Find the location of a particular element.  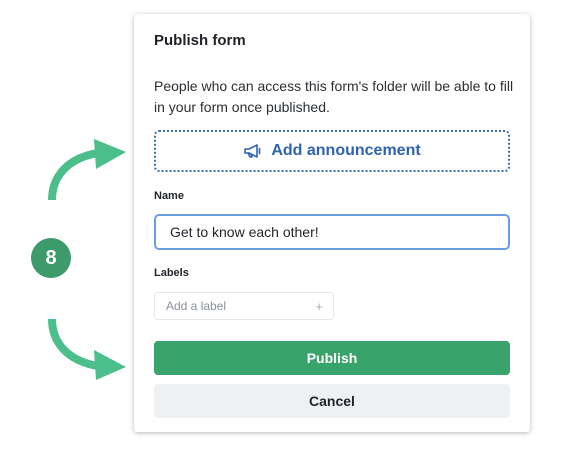

add-announcement-button: Add announcement is located at coordinates (332, 151).